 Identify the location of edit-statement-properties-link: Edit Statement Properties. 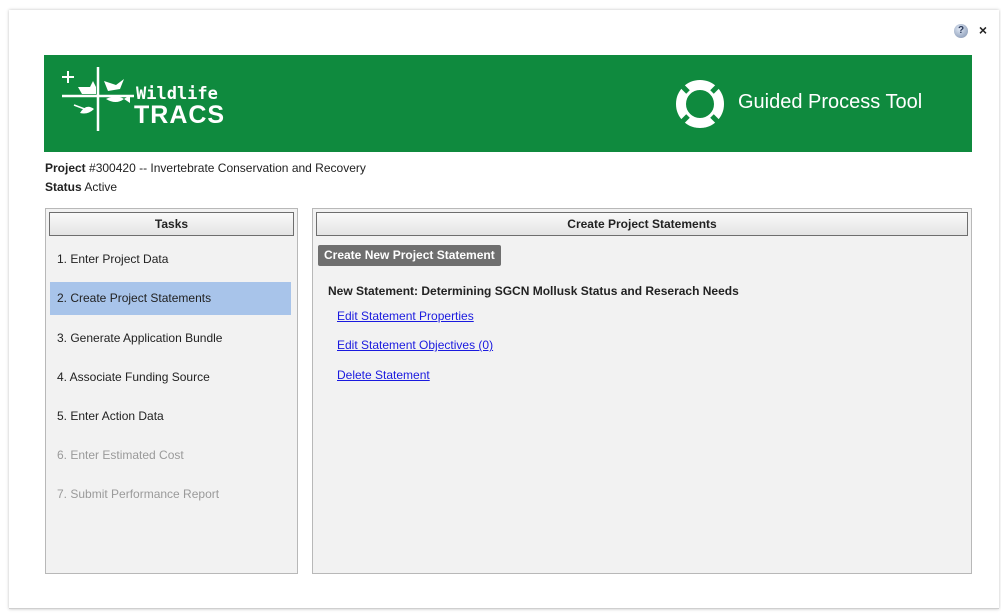
(405, 316).